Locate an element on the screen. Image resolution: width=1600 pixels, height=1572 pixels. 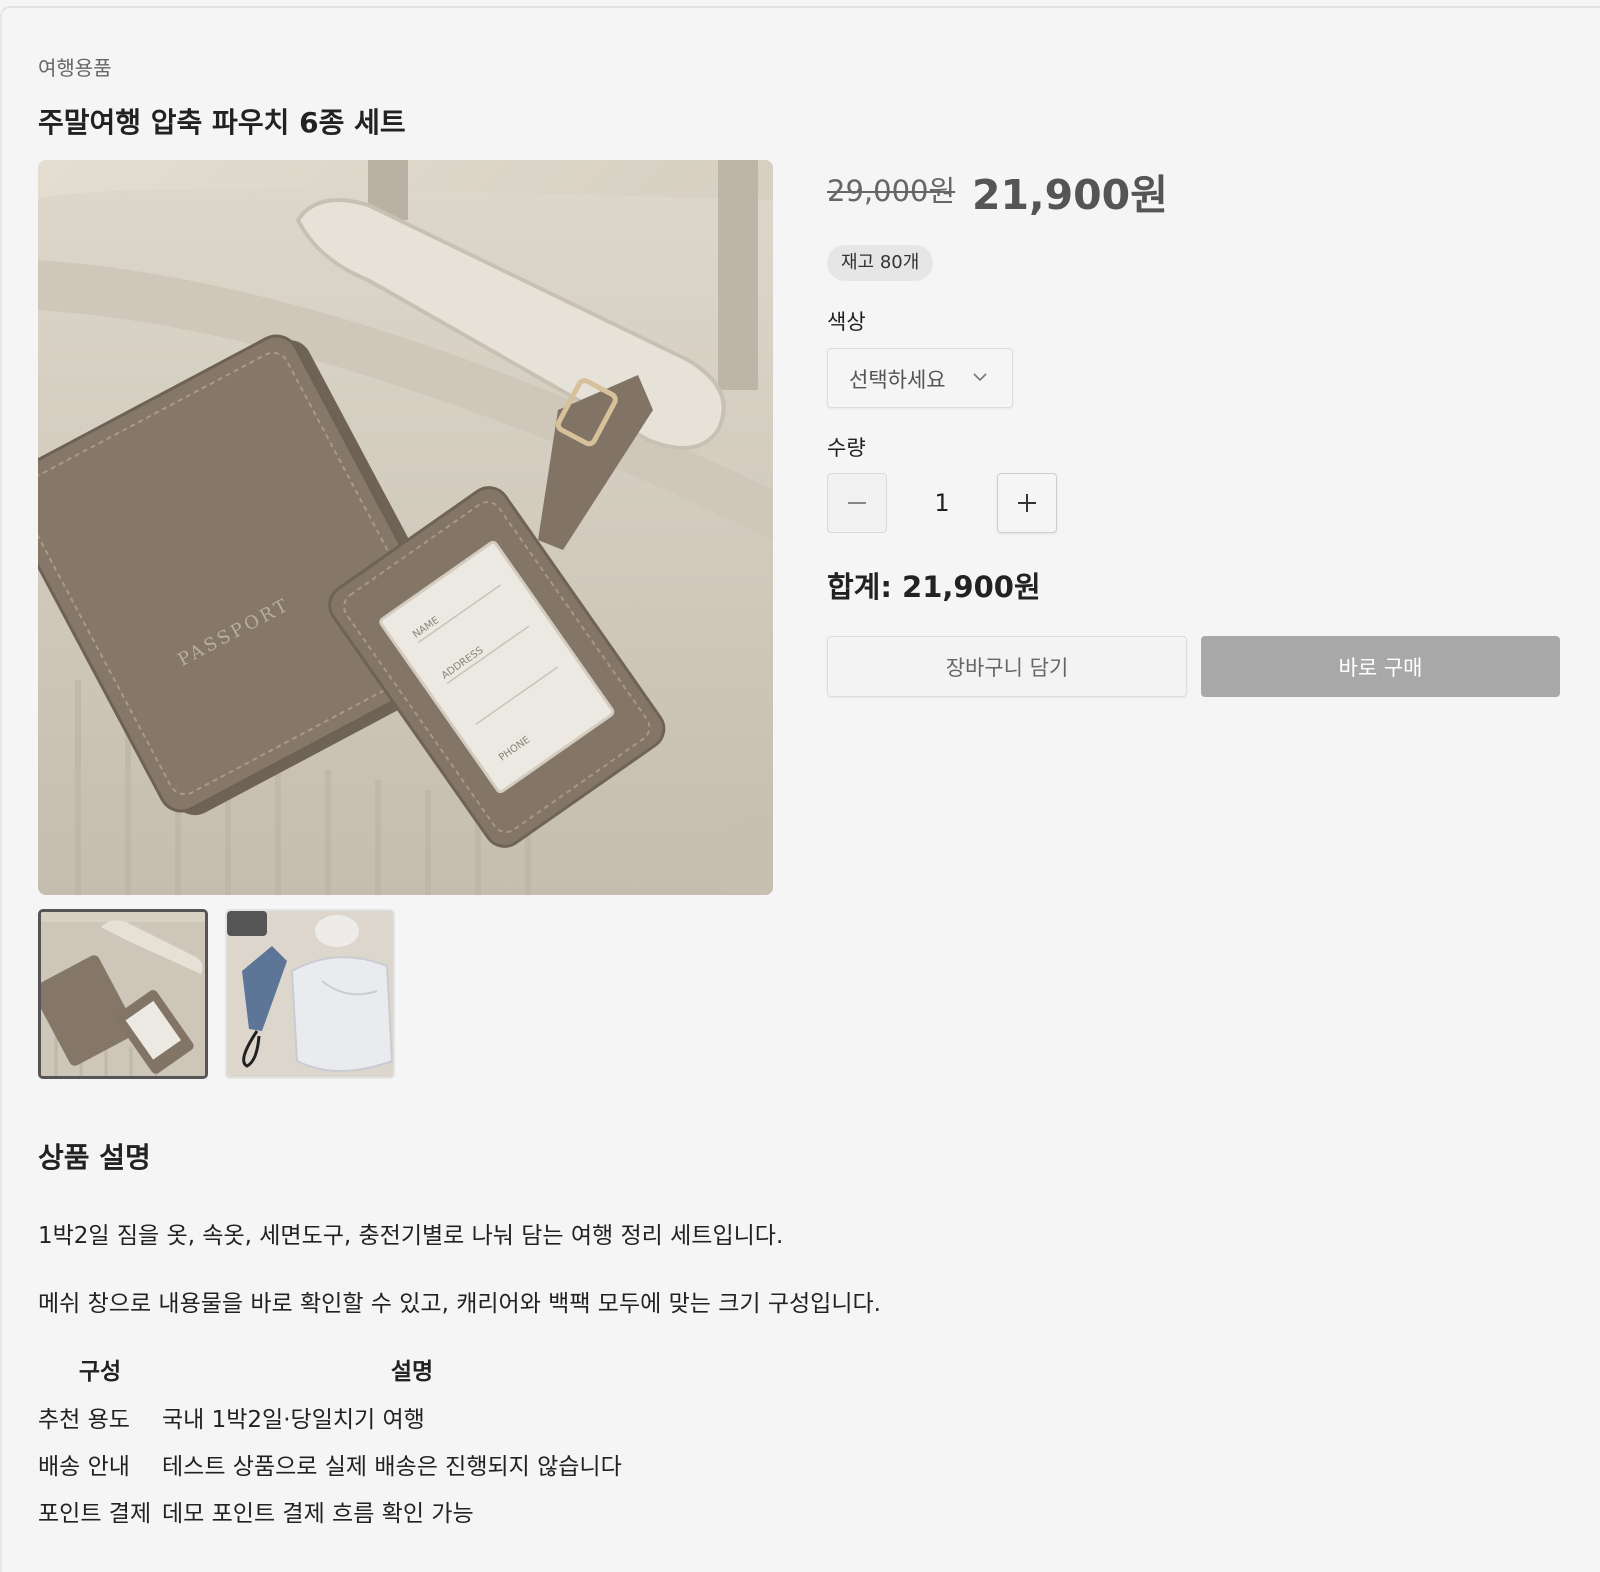
spec-key: 배송 안내 is located at coordinates (84, 1467).